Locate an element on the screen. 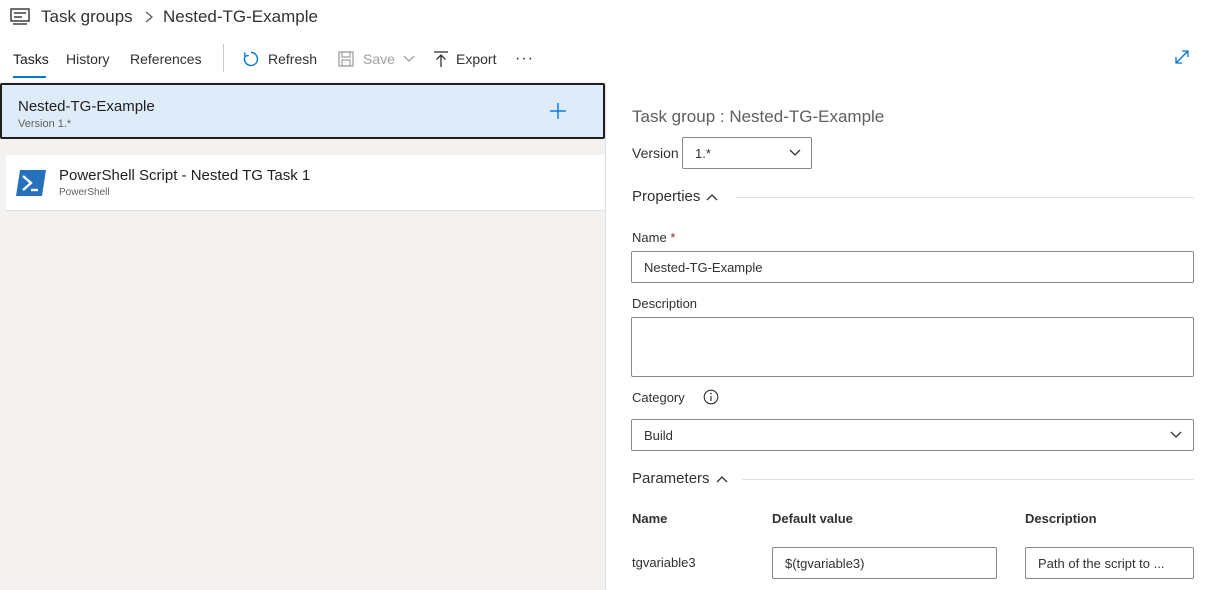 The height and width of the screenshot is (590, 1205). properties-section-toggle: Properties is located at coordinates (675, 196).